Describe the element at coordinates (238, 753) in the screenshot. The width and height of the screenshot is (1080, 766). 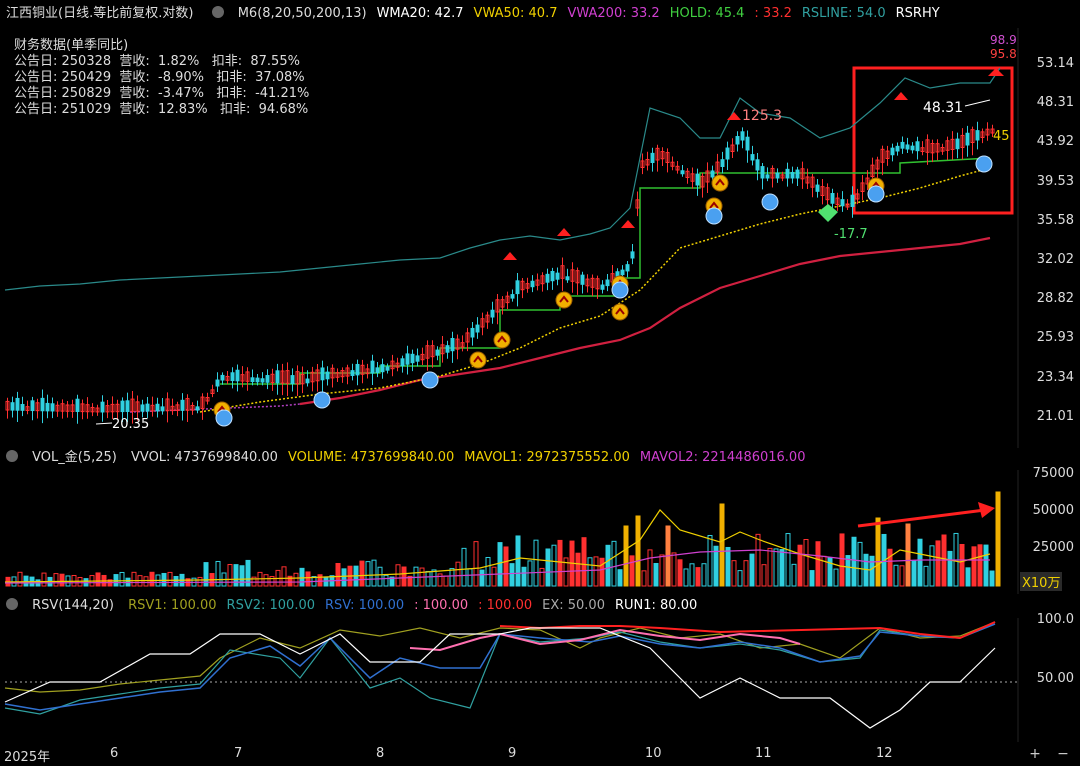
I see `time-tick-label: 7` at that location.